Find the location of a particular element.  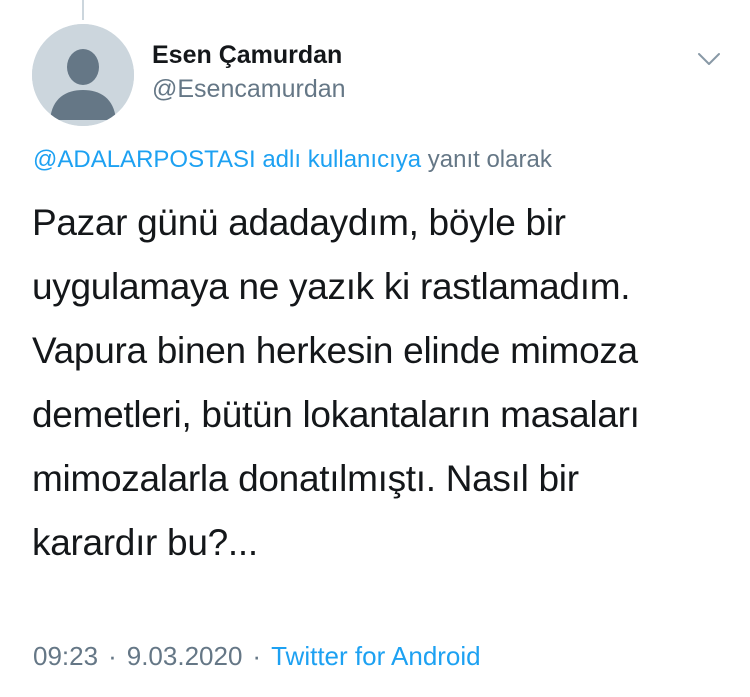

tweet-meta: 09:23 · 9.03.2020 · Twitter for Android is located at coordinates (257, 656).